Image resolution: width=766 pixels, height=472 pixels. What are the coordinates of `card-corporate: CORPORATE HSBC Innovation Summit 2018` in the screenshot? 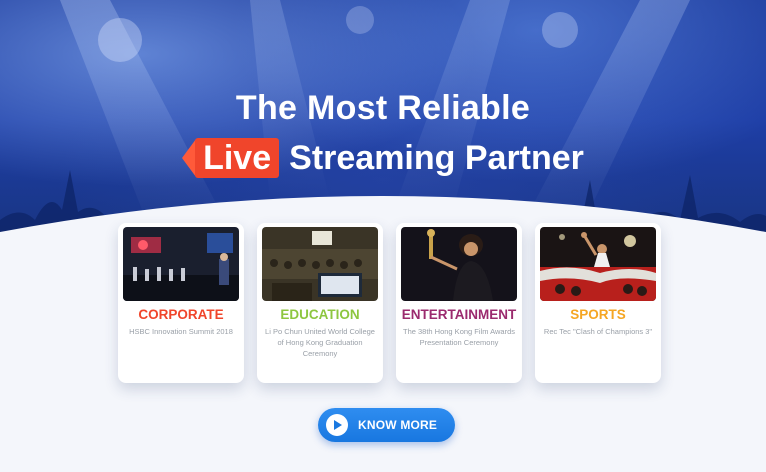 It's located at (181, 303).